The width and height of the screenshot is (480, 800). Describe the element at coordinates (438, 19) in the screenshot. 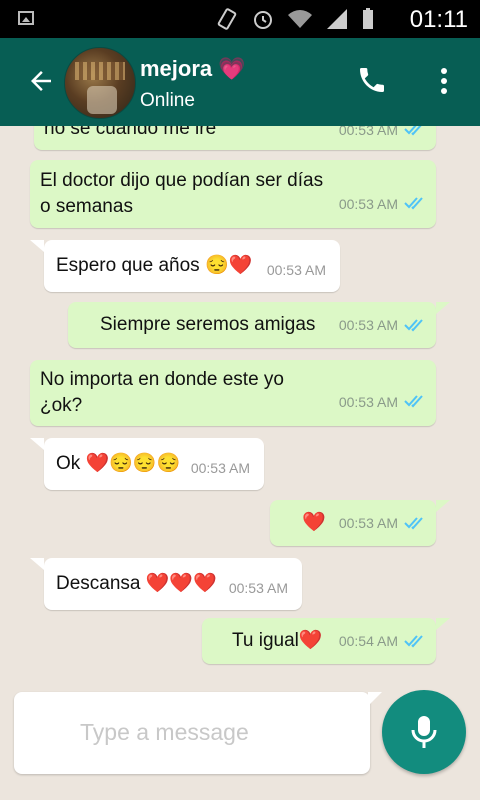

I see `status-time: 01:11` at that location.